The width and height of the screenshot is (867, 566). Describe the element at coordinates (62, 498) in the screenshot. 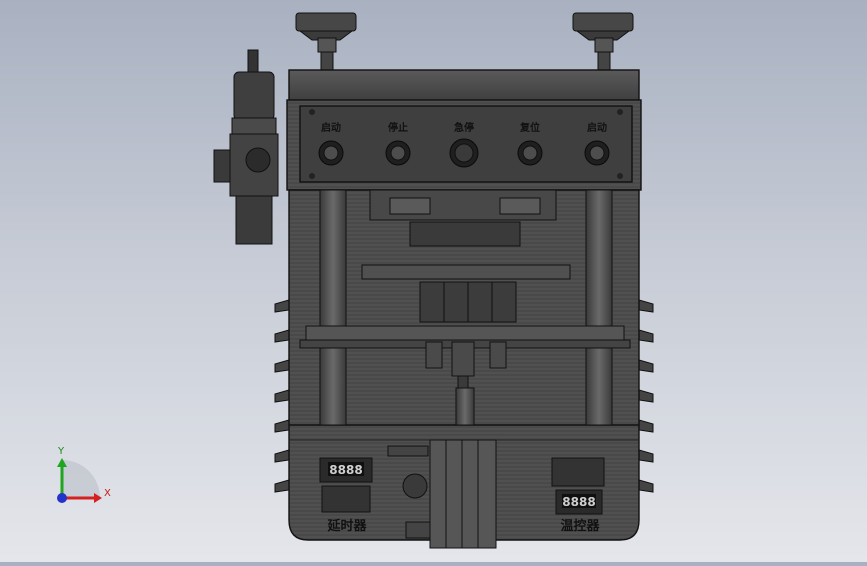

I see `z-axis-dot` at that location.